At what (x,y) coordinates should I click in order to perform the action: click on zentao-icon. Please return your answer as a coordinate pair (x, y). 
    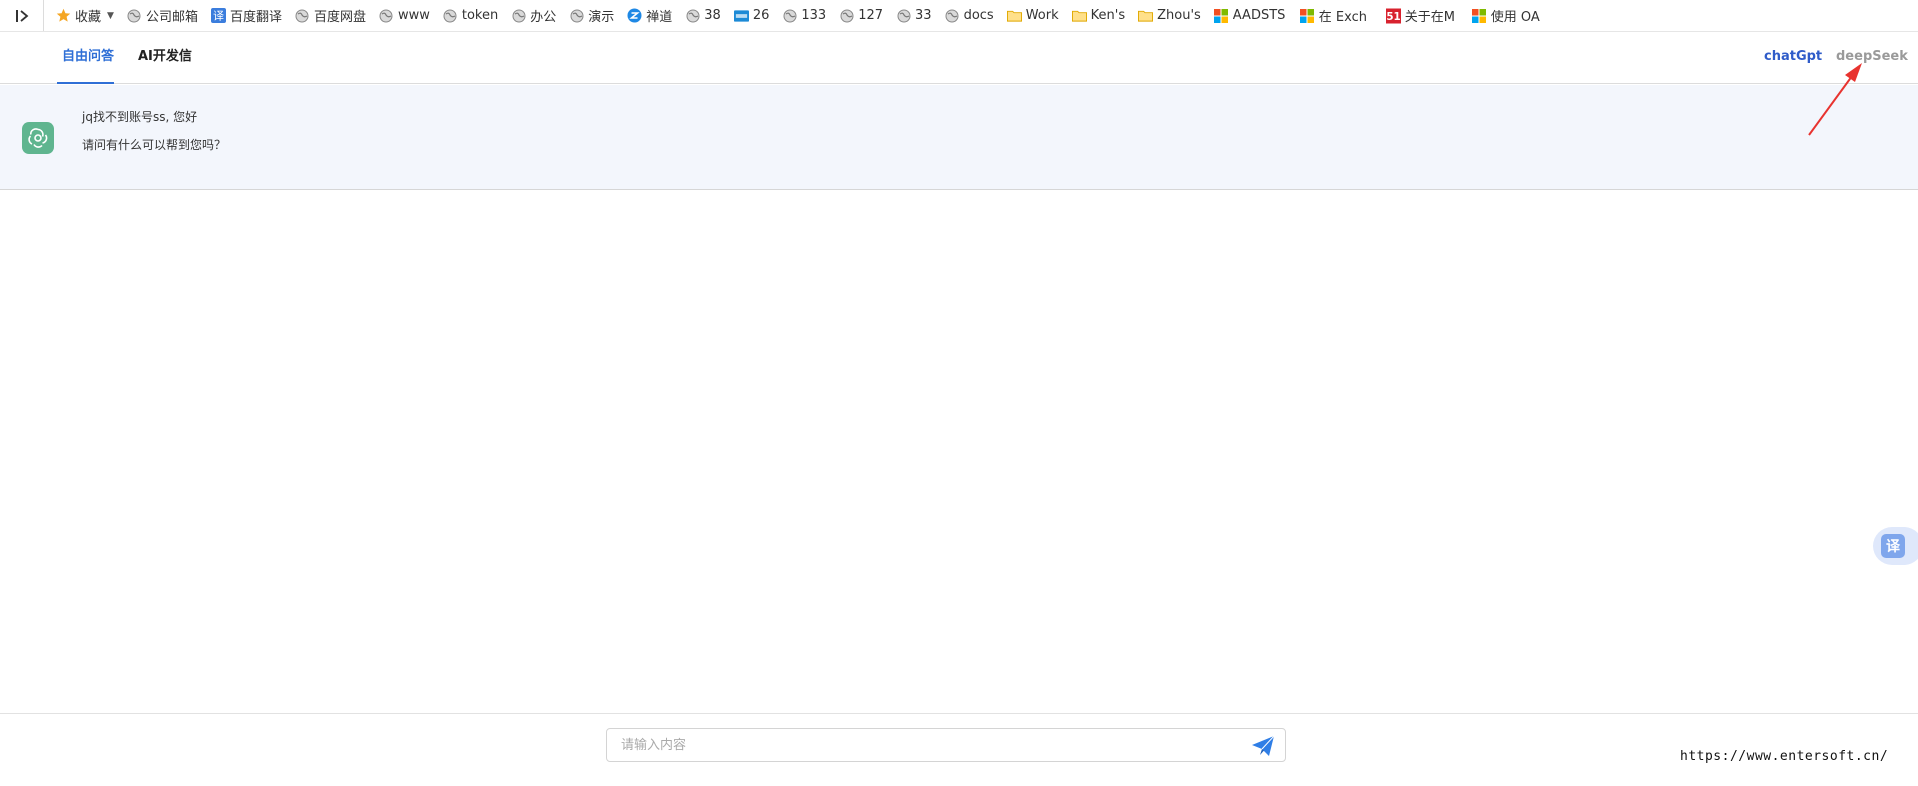
    Looking at the image, I should click on (634, 15).